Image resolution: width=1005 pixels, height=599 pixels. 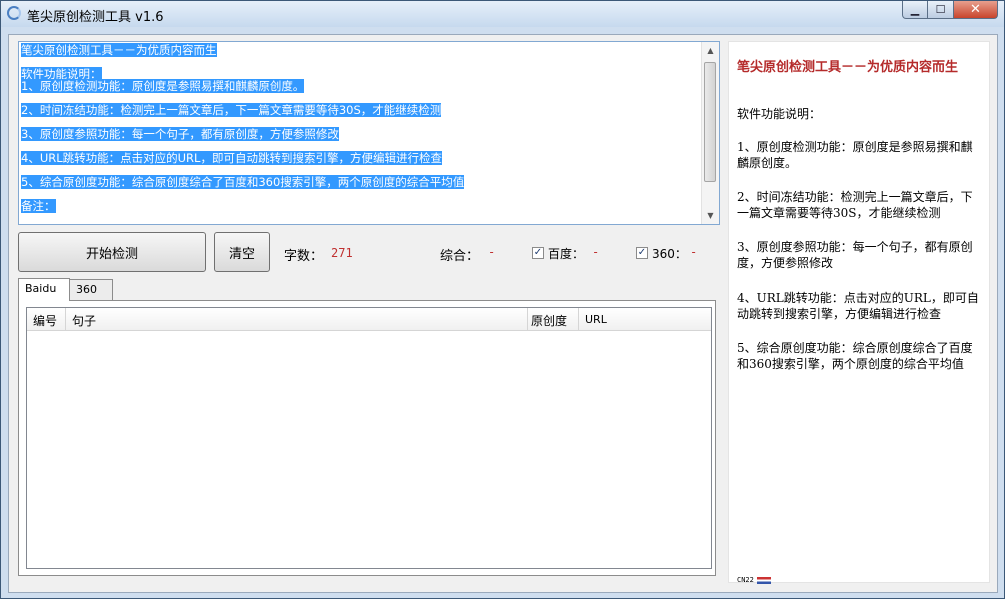 I want to click on column-header-originality: 原创度, so click(x=553, y=319).